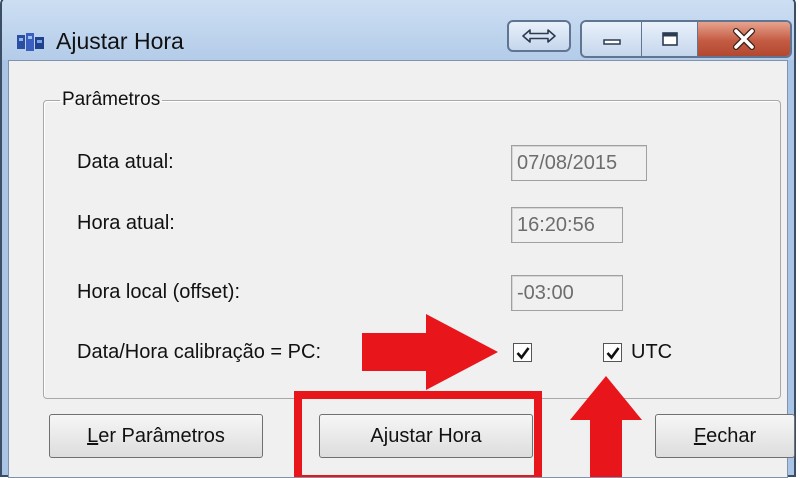  I want to click on hora-atual-label: Hora atual:, so click(126, 223).